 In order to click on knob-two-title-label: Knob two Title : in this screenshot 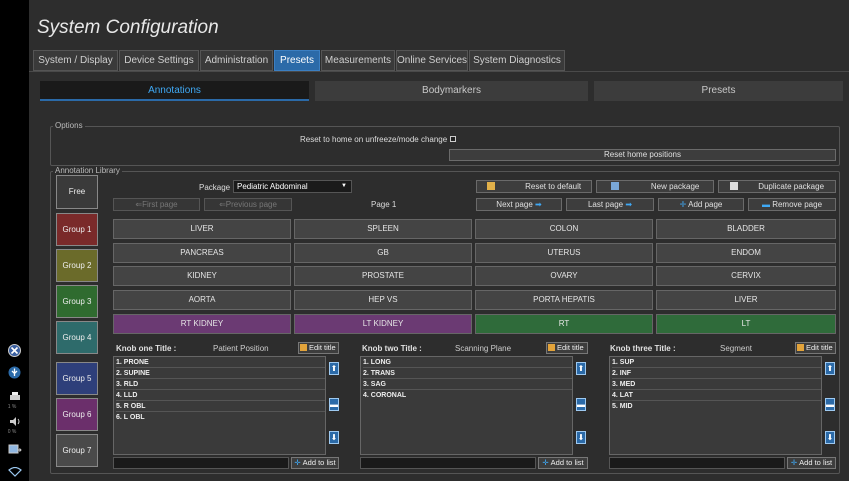, I will do `click(392, 348)`.